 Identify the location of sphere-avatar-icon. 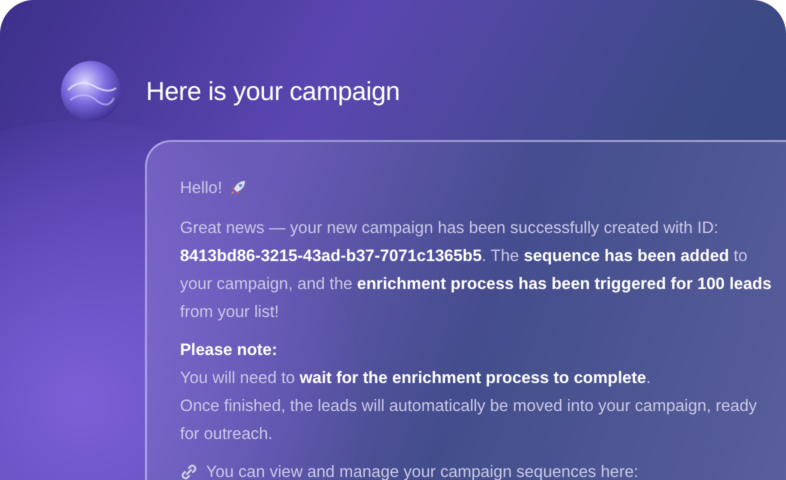
(91, 91).